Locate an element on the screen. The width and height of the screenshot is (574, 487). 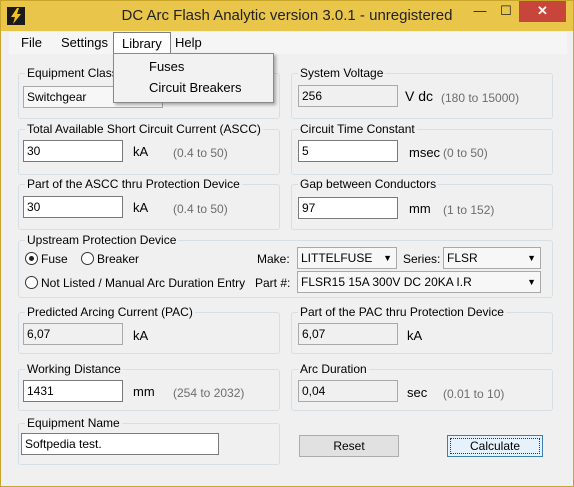
close-button: ✕ is located at coordinates (542, 11).